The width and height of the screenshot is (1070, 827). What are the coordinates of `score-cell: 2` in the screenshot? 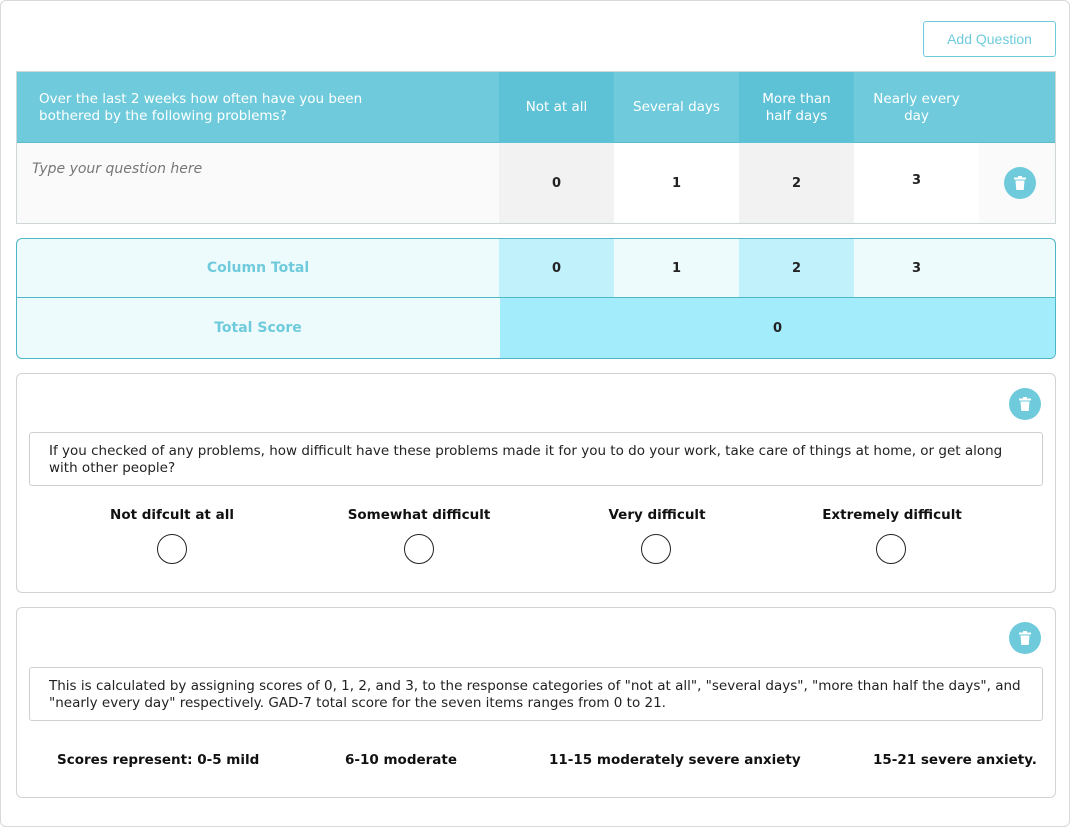 It's located at (796, 183).